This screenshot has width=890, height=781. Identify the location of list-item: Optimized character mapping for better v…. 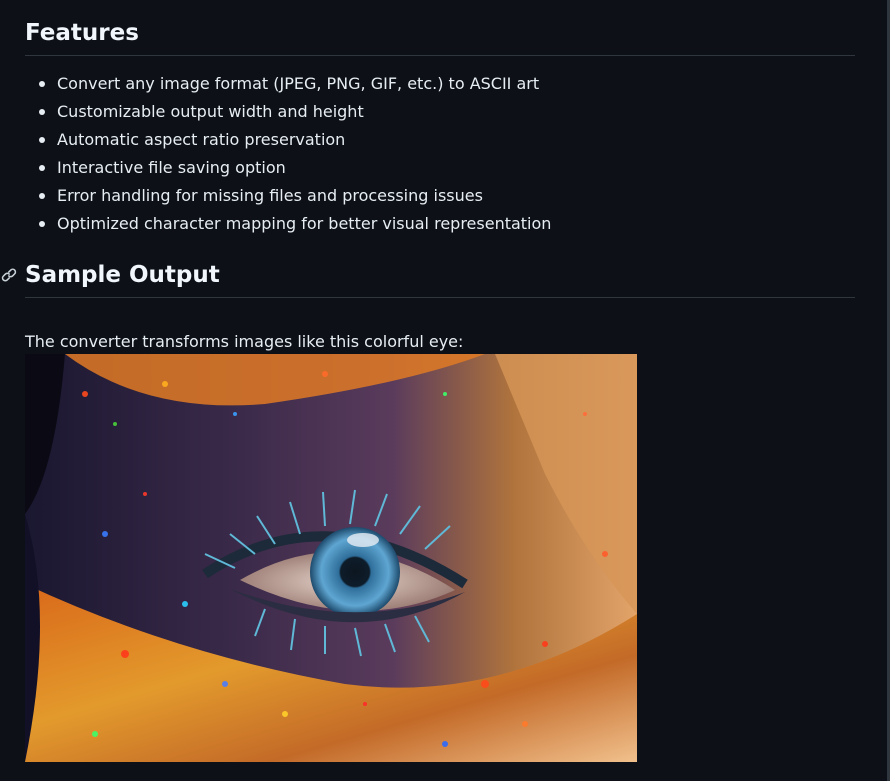
(295, 224).